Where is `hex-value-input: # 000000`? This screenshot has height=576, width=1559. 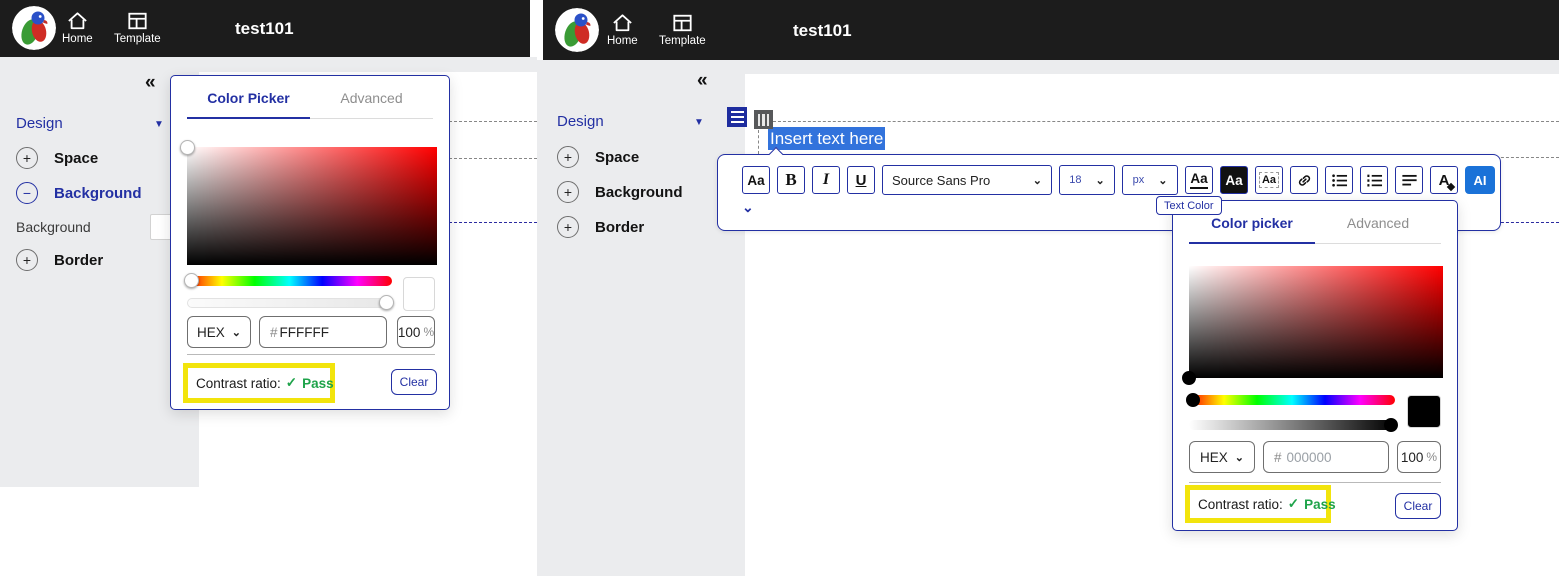 hex-value-input: # 000000 is located at coordinates (1326, 457).